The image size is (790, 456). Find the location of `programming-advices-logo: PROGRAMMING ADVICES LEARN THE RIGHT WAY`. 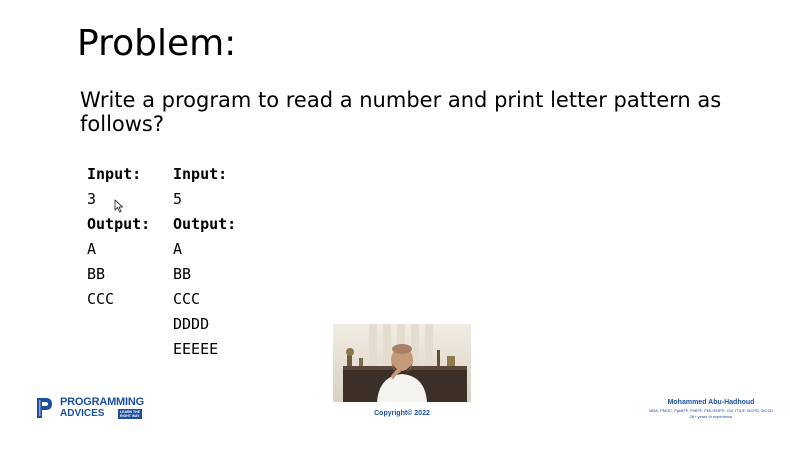

programming-advices-logo: PROGRAMMING ADVICES LEARN THE RIGHT WAY is located at coordinates (92, 409).